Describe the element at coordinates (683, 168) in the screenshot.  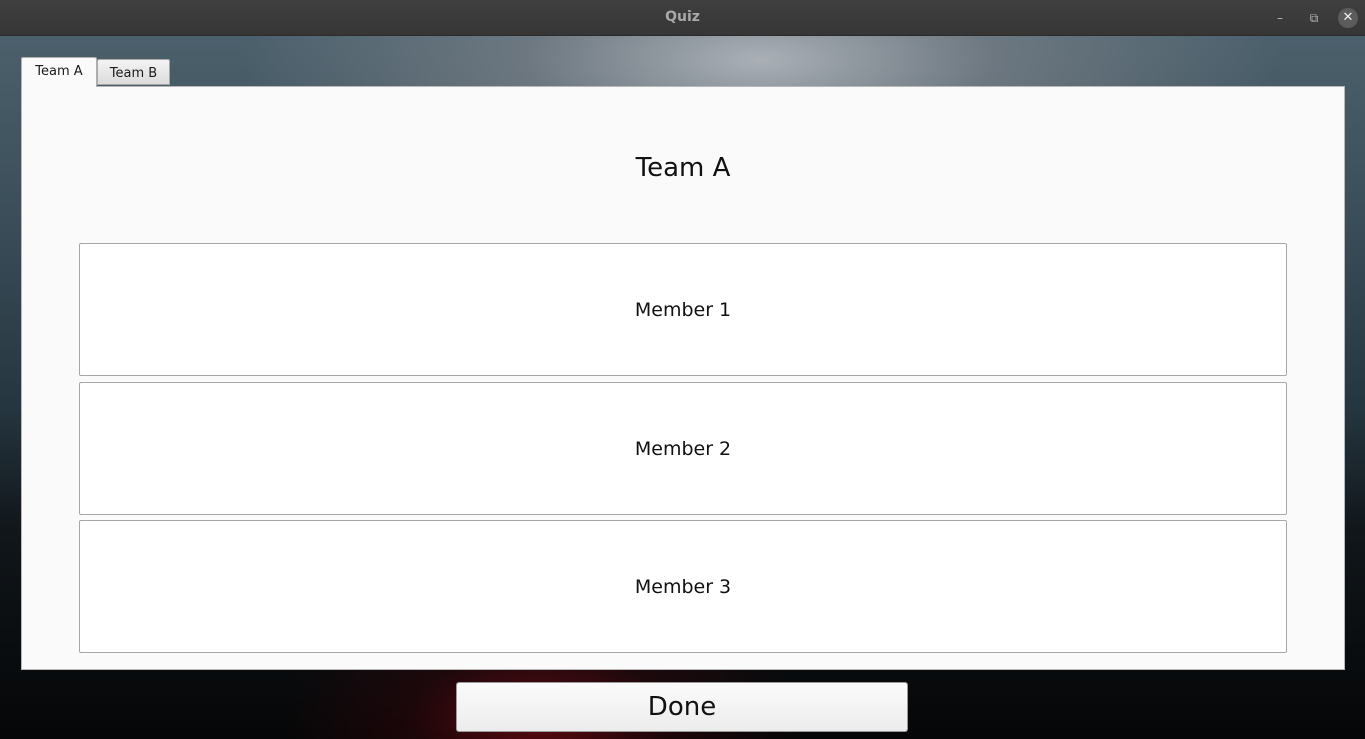
I see `team-heading: Team A` at that location.